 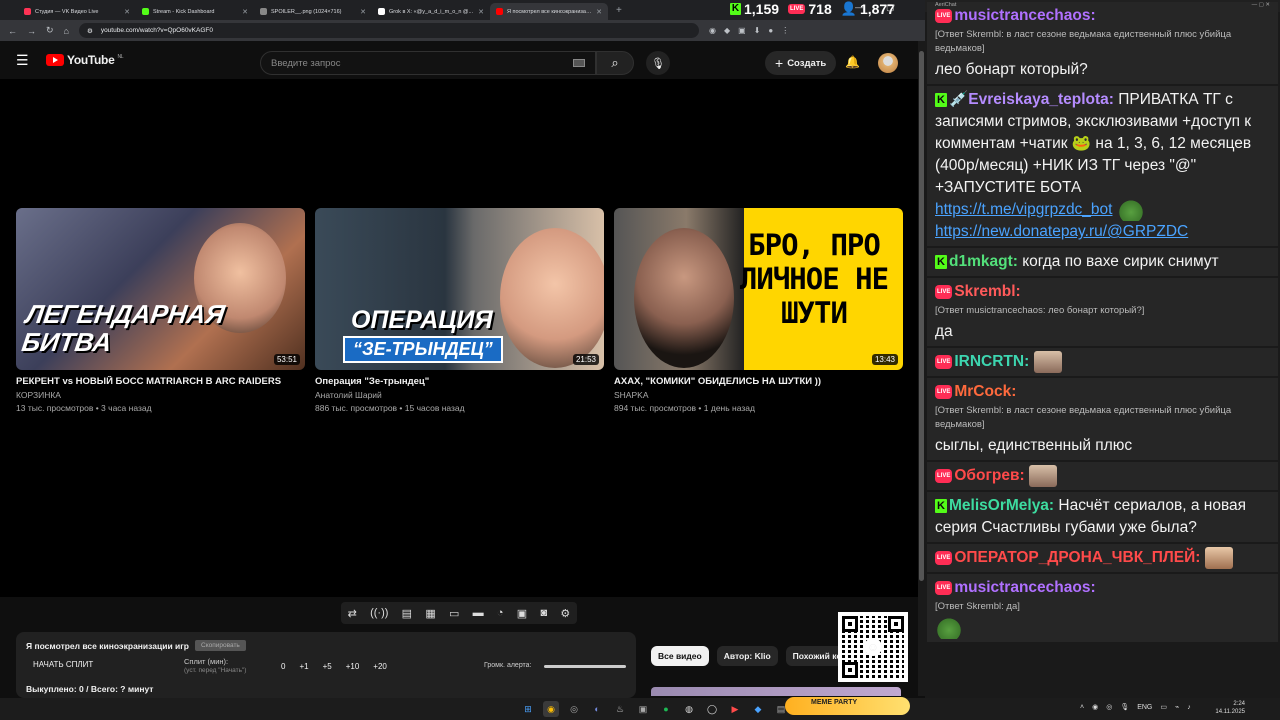 What do you see at coordinates (758, 395) in the screenshot?
I see `channel-name: SHAPKA` at bounding box center [758, 395].